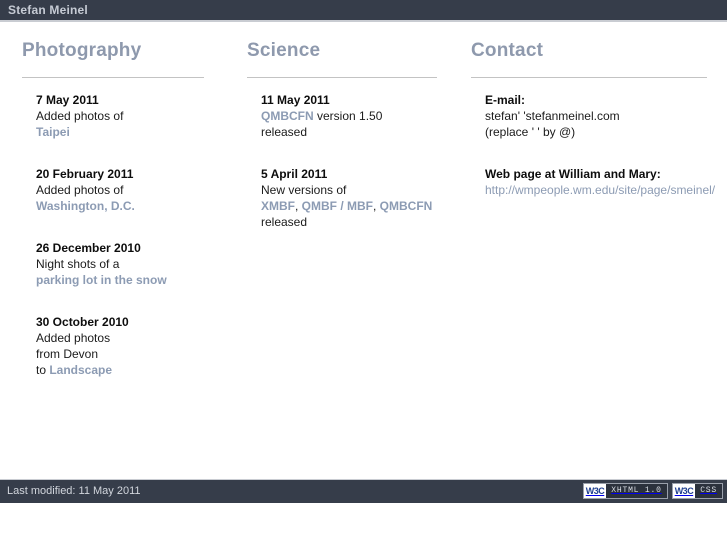  Describe the element at coordinates (363, 11) in the screenshot. I see `site-header-bar: Stefan Meinel` at that location.